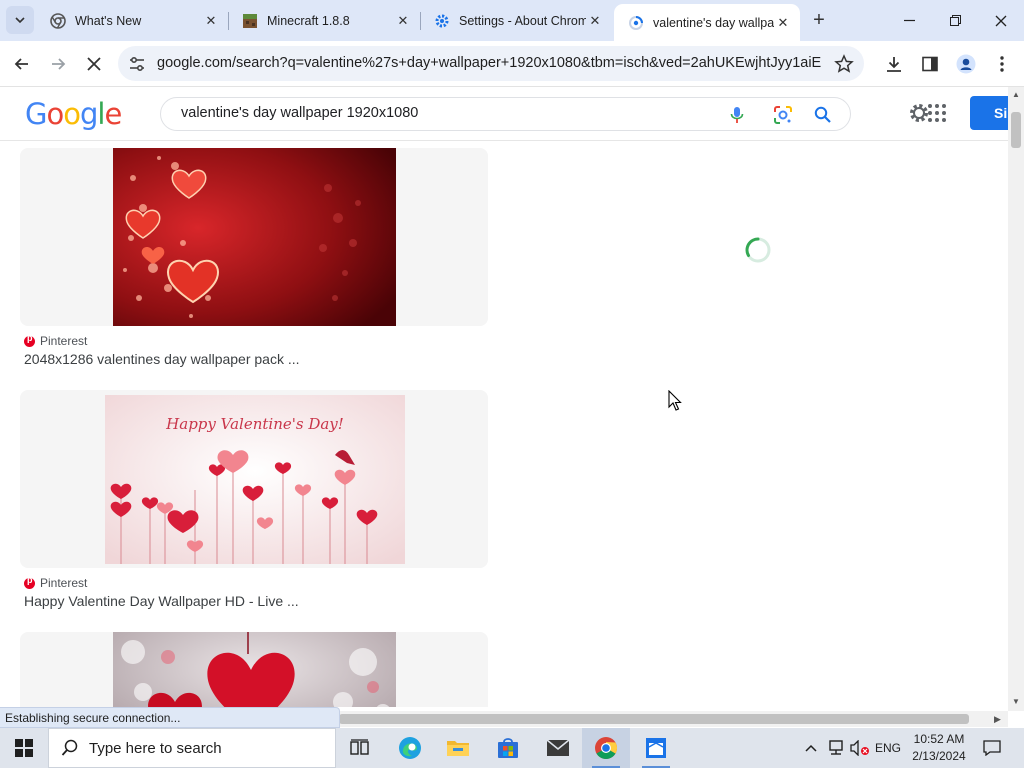  I want to click on restore-icon, so click(955, 20).